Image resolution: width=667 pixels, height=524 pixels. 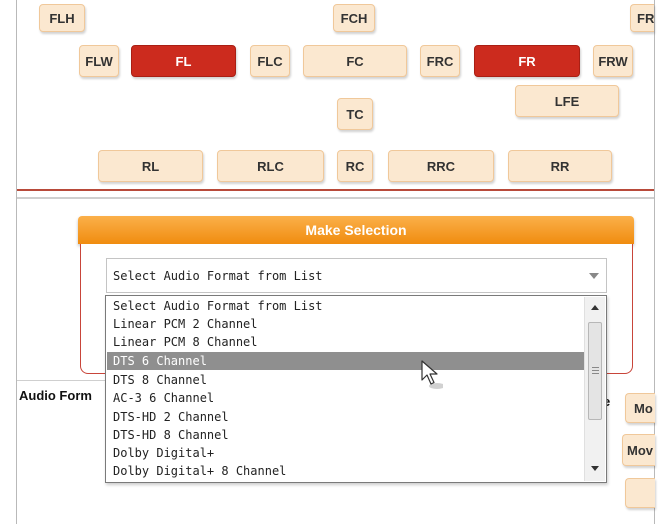 What do you see at coordinates (346, 453) in the screenshot?
I see `list-item: Dolby Digital+` at bounding box center [346, 453].